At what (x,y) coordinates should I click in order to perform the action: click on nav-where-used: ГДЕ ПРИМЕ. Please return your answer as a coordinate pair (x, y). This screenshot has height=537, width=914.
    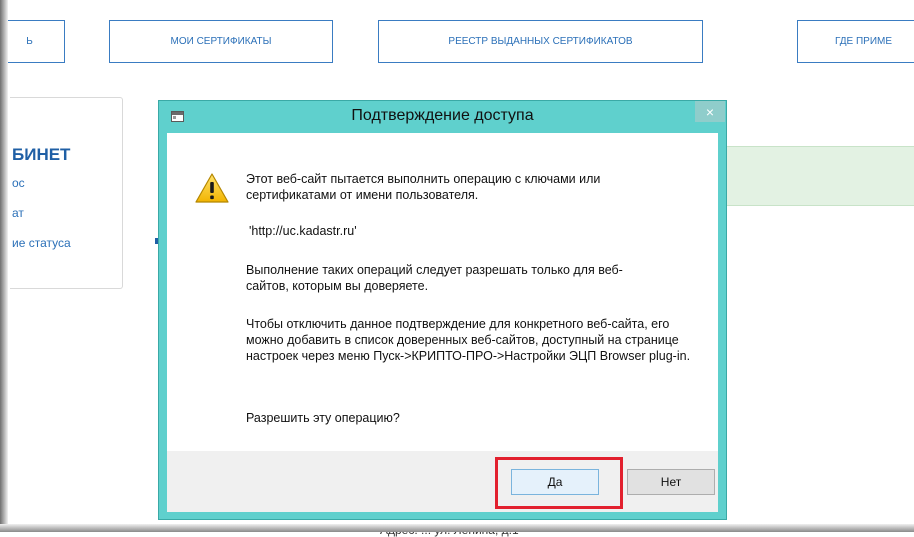
    Looking at the image, I should click on (855, 41).